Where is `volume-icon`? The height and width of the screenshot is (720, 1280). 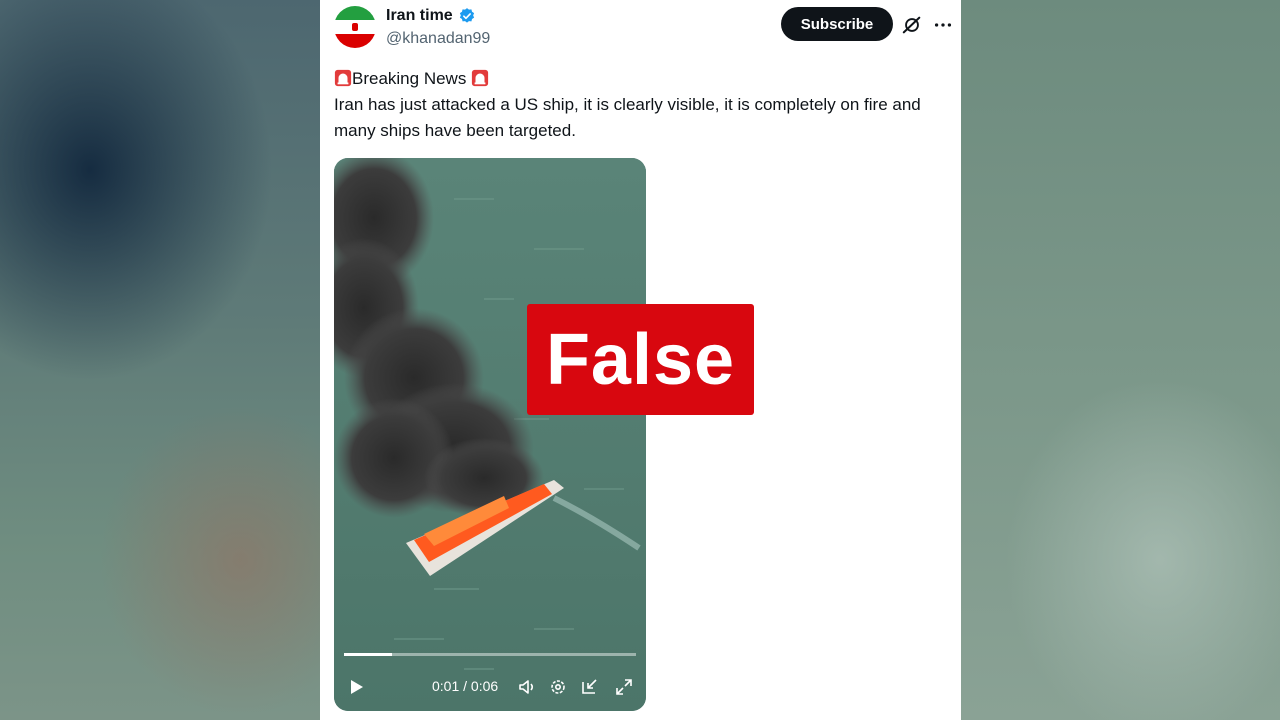 volume-icon is located at coordinates (527, 687).